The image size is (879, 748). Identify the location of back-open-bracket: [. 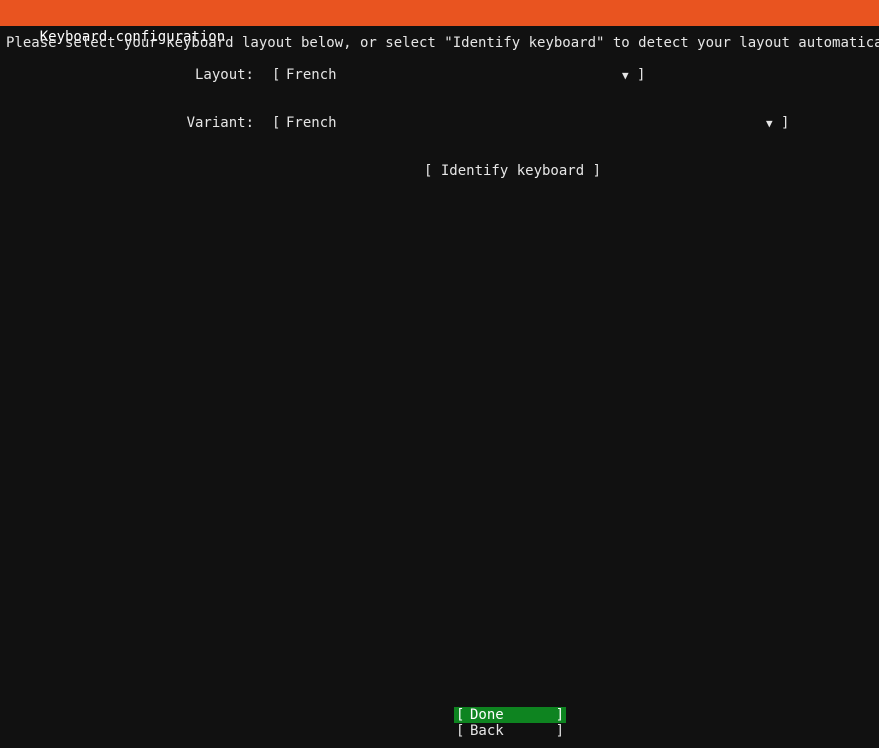
(460, 731).